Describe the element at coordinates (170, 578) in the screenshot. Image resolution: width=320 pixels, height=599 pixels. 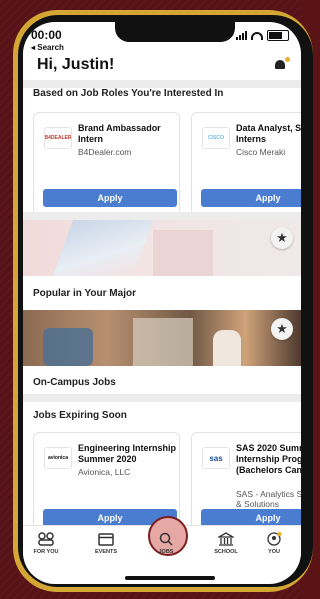
I see `home-indicator` at that location.